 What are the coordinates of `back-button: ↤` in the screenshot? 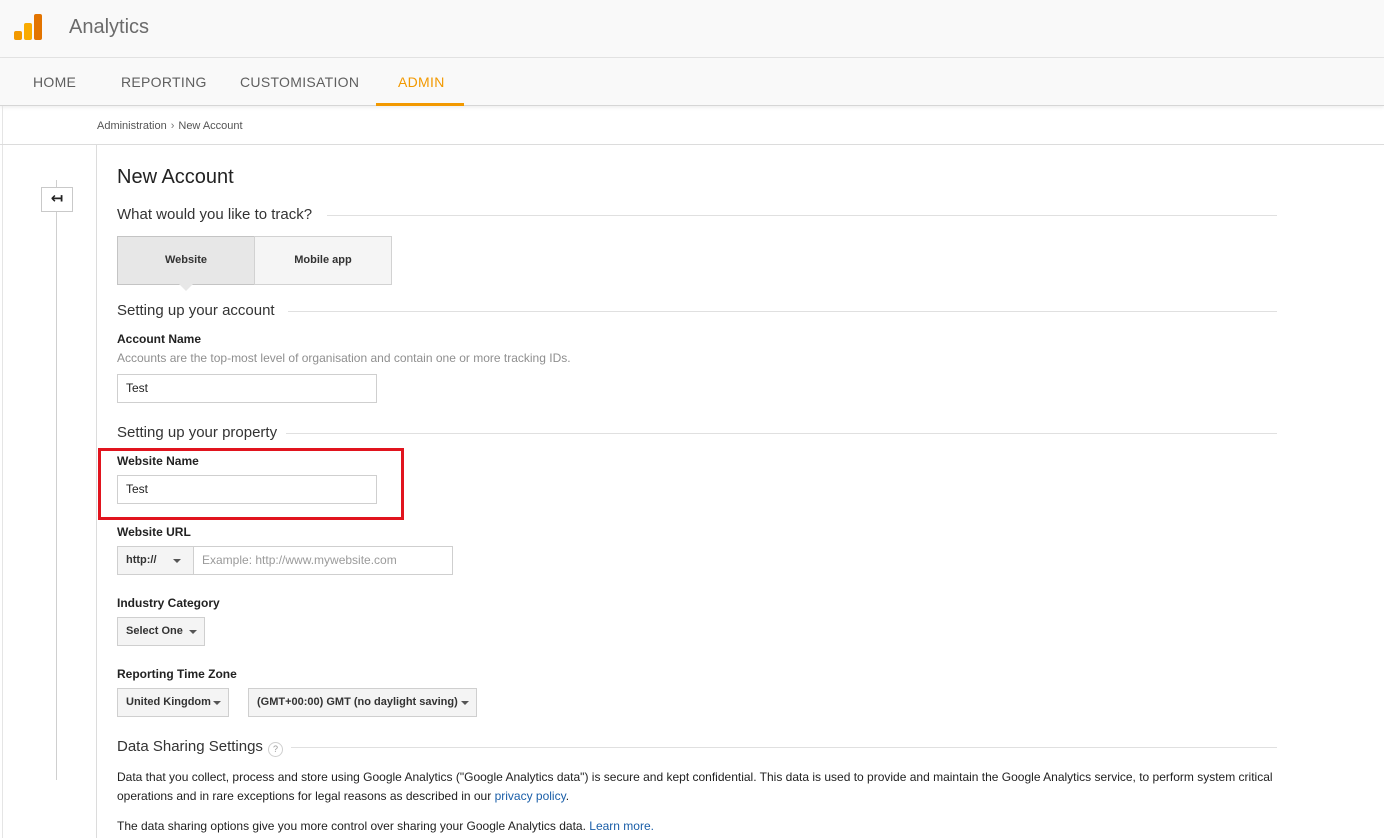 It's located at (57, 199).